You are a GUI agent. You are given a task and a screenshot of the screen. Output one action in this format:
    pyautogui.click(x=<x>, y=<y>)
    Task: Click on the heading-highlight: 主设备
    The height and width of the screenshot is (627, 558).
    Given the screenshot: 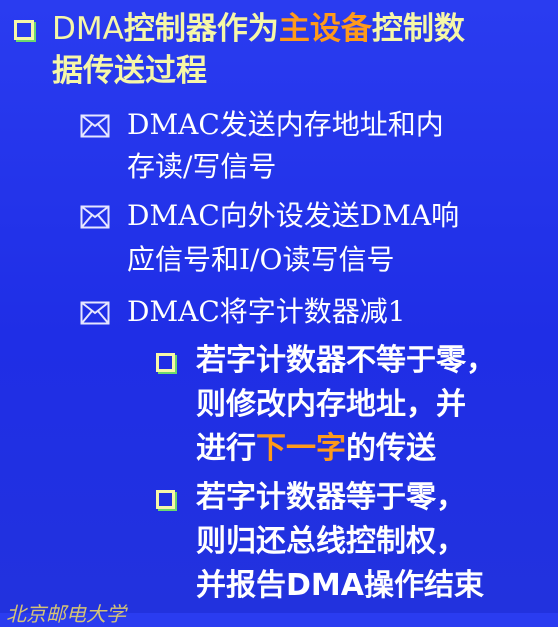 What is the action you would take?
    pyautogui.click(x=325, y=29)
    